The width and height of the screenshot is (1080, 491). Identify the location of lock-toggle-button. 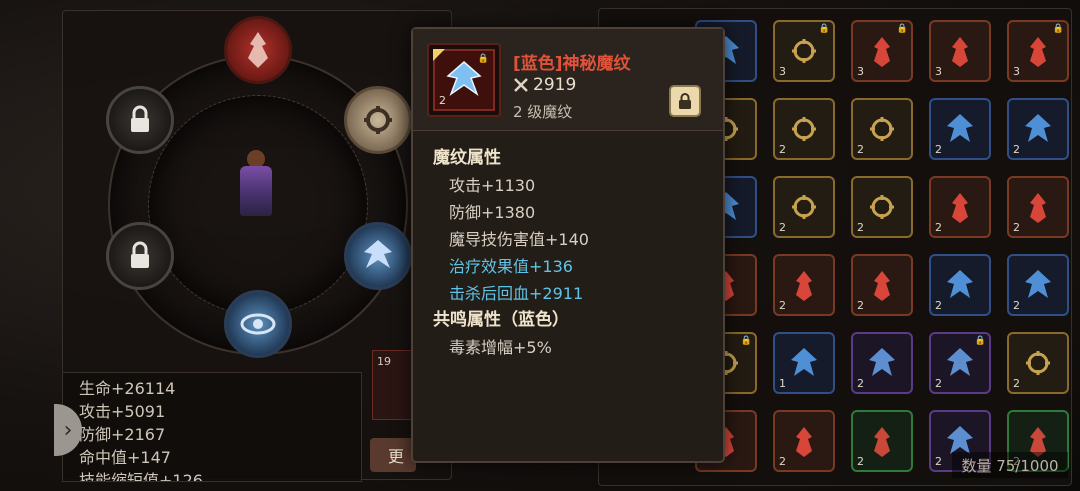
(685, 101).